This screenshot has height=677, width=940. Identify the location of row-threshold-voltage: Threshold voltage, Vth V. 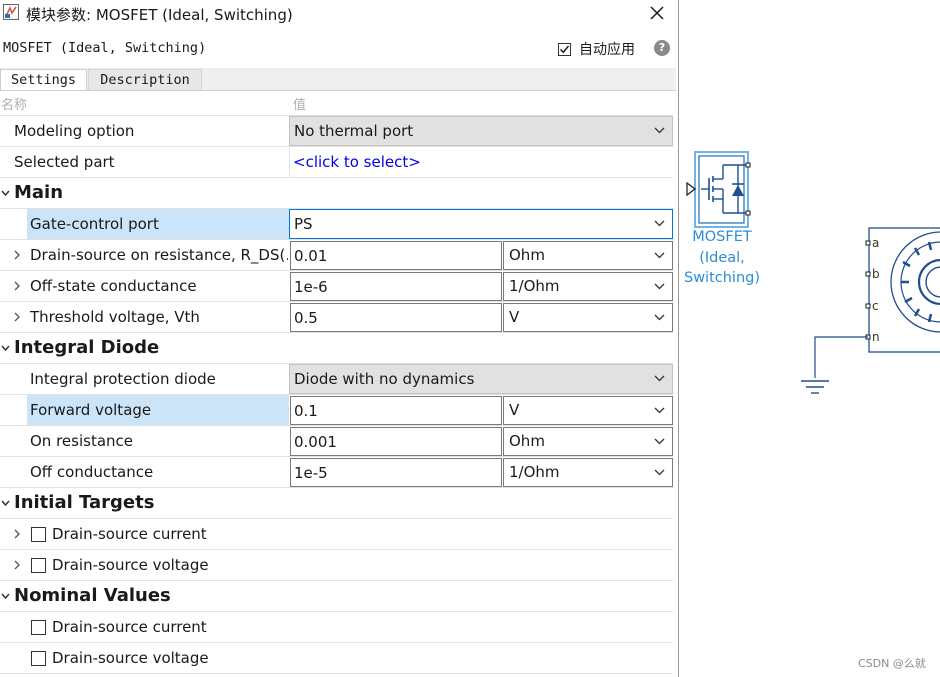
(336, 317).